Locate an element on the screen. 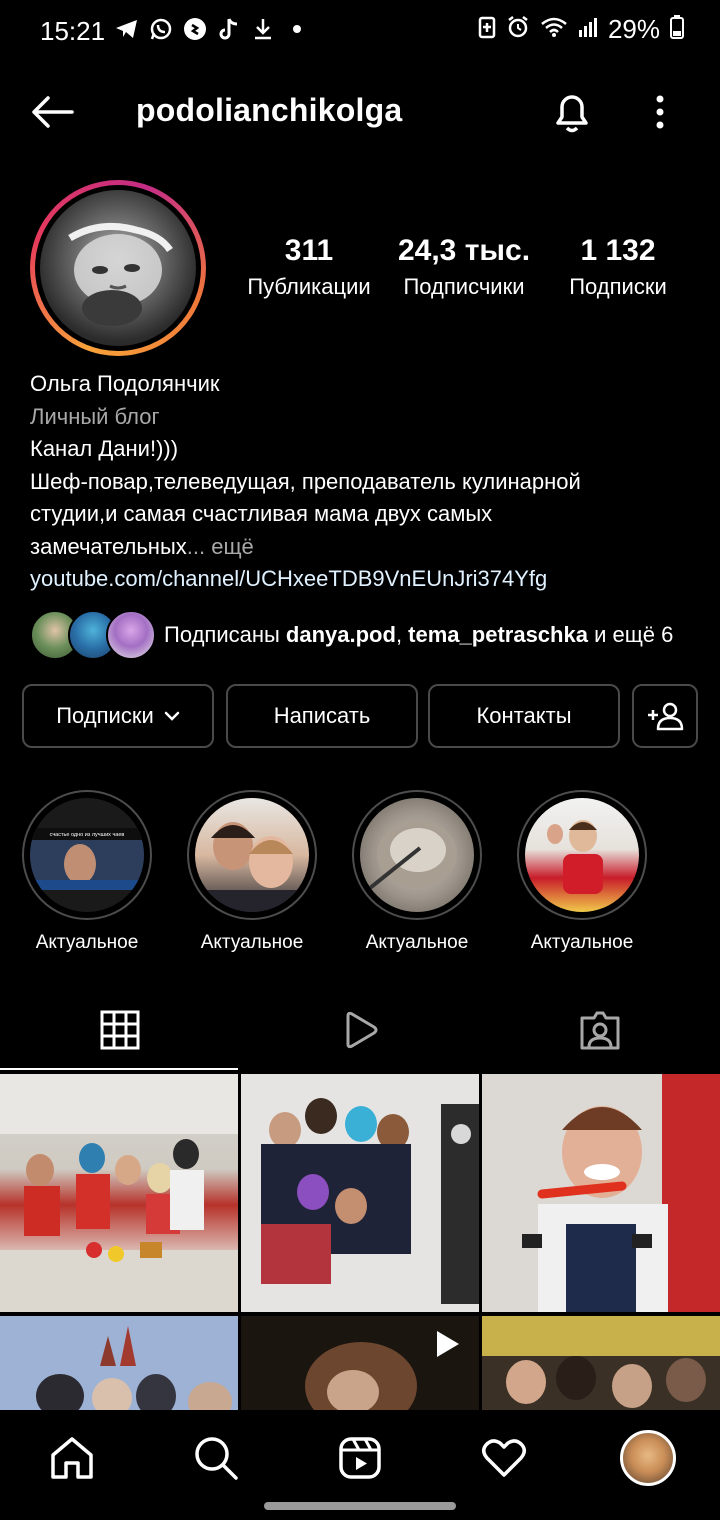  followed-by-avatars is located at coordinates (93, 636).